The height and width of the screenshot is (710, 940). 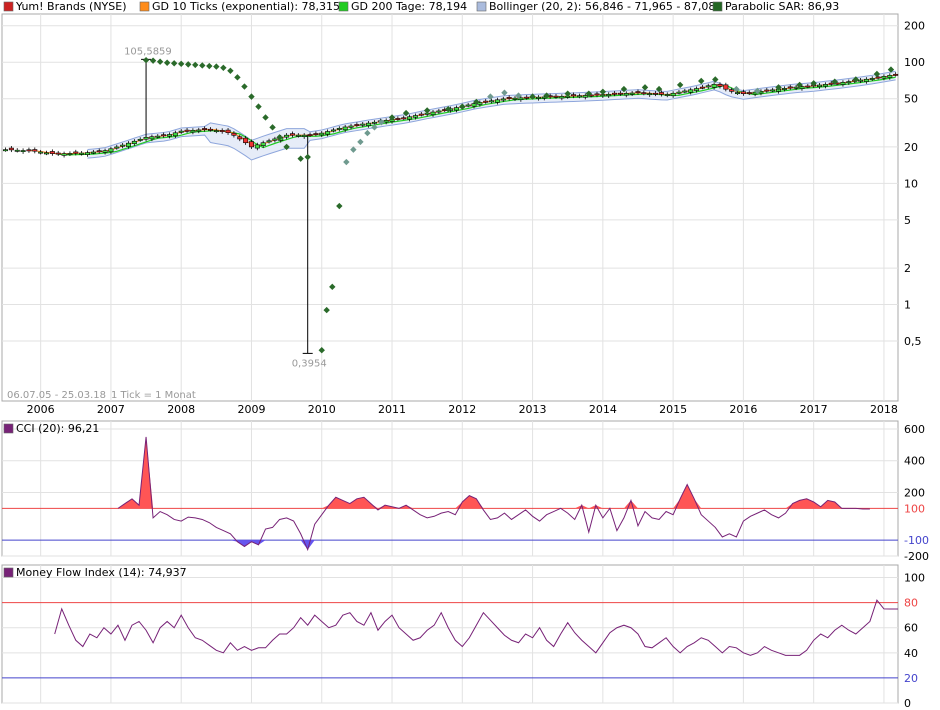 I want to click on y-tick-label-mfi: 100, so click(x=914, y=578).